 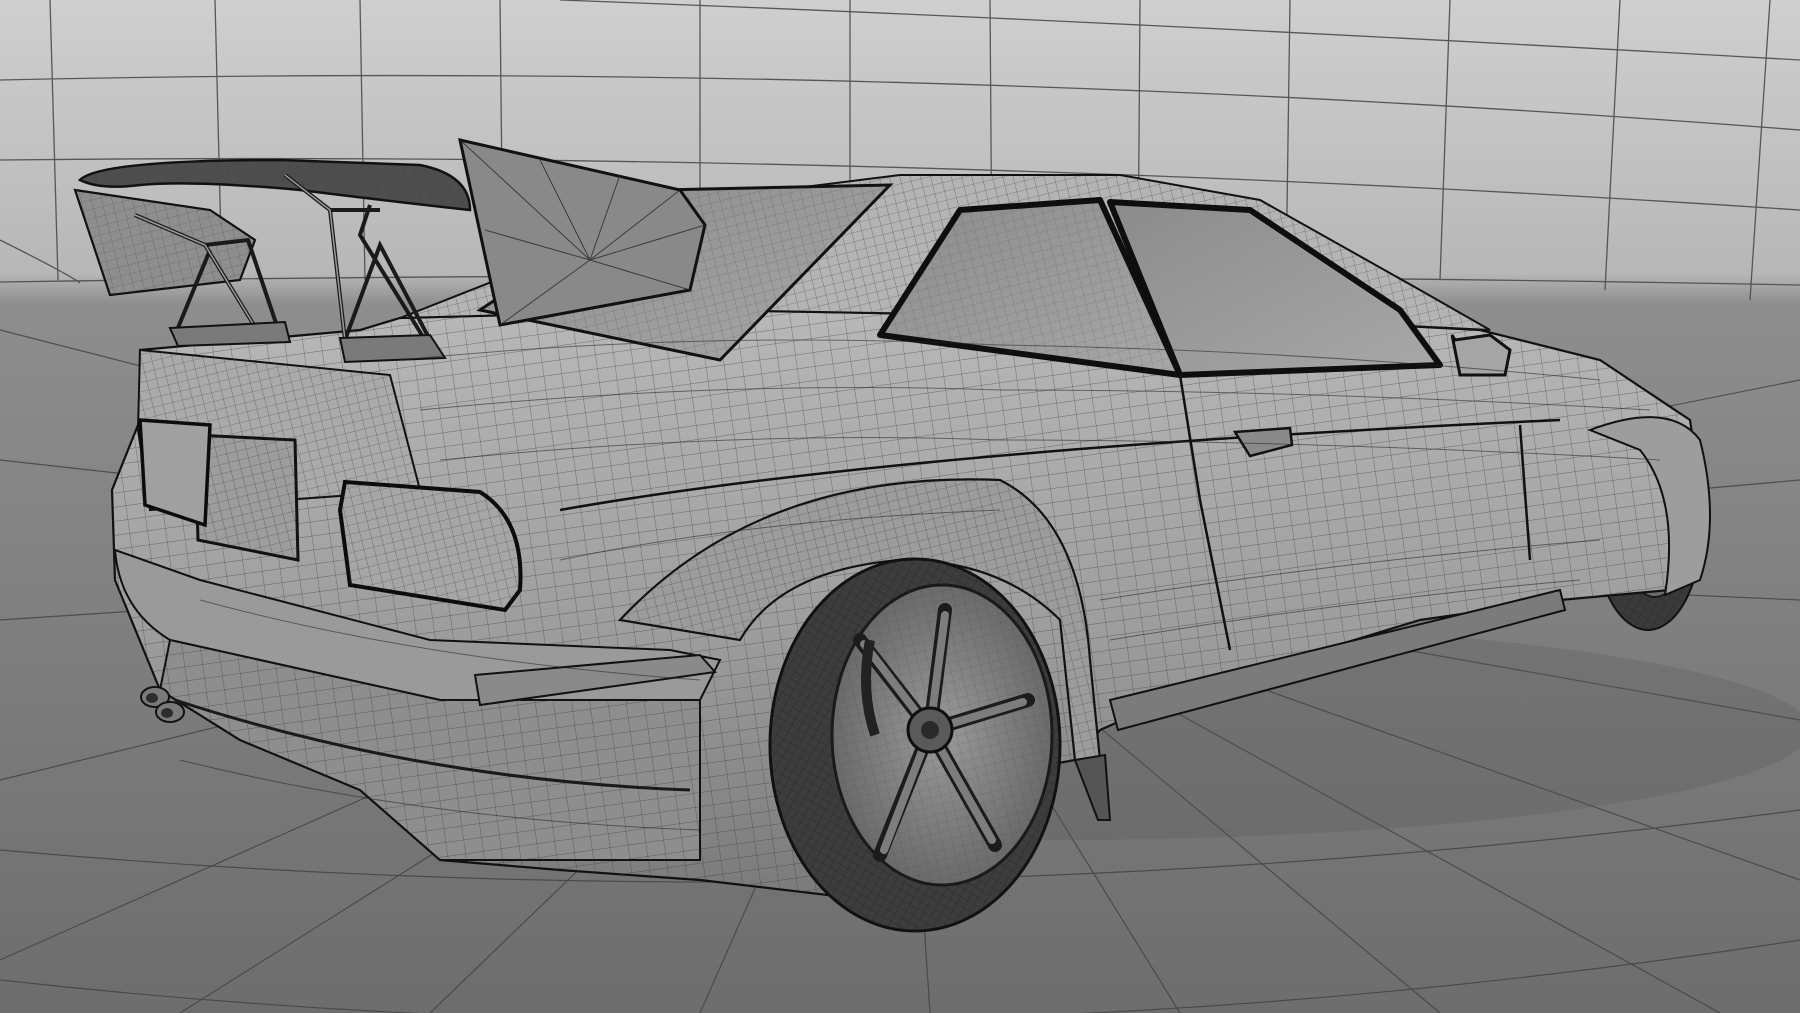 I want to click on rear-wheel, so click(x=915, y=745).